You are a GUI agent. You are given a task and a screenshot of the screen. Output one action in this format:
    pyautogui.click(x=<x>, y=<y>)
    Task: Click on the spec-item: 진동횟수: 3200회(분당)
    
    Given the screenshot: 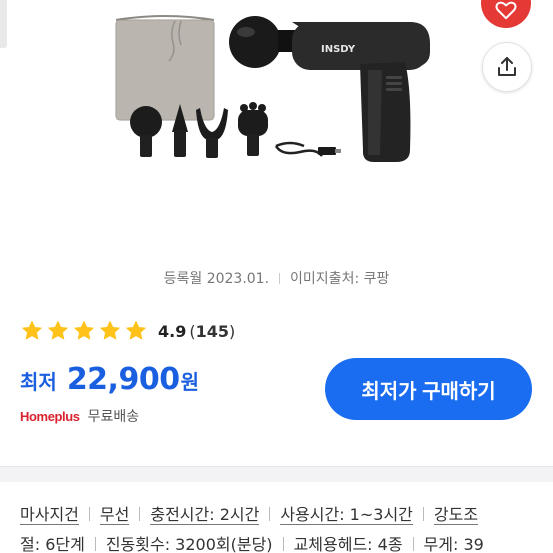 What is the action you would take?
    pyautogui.click(x=189, y=544)
    